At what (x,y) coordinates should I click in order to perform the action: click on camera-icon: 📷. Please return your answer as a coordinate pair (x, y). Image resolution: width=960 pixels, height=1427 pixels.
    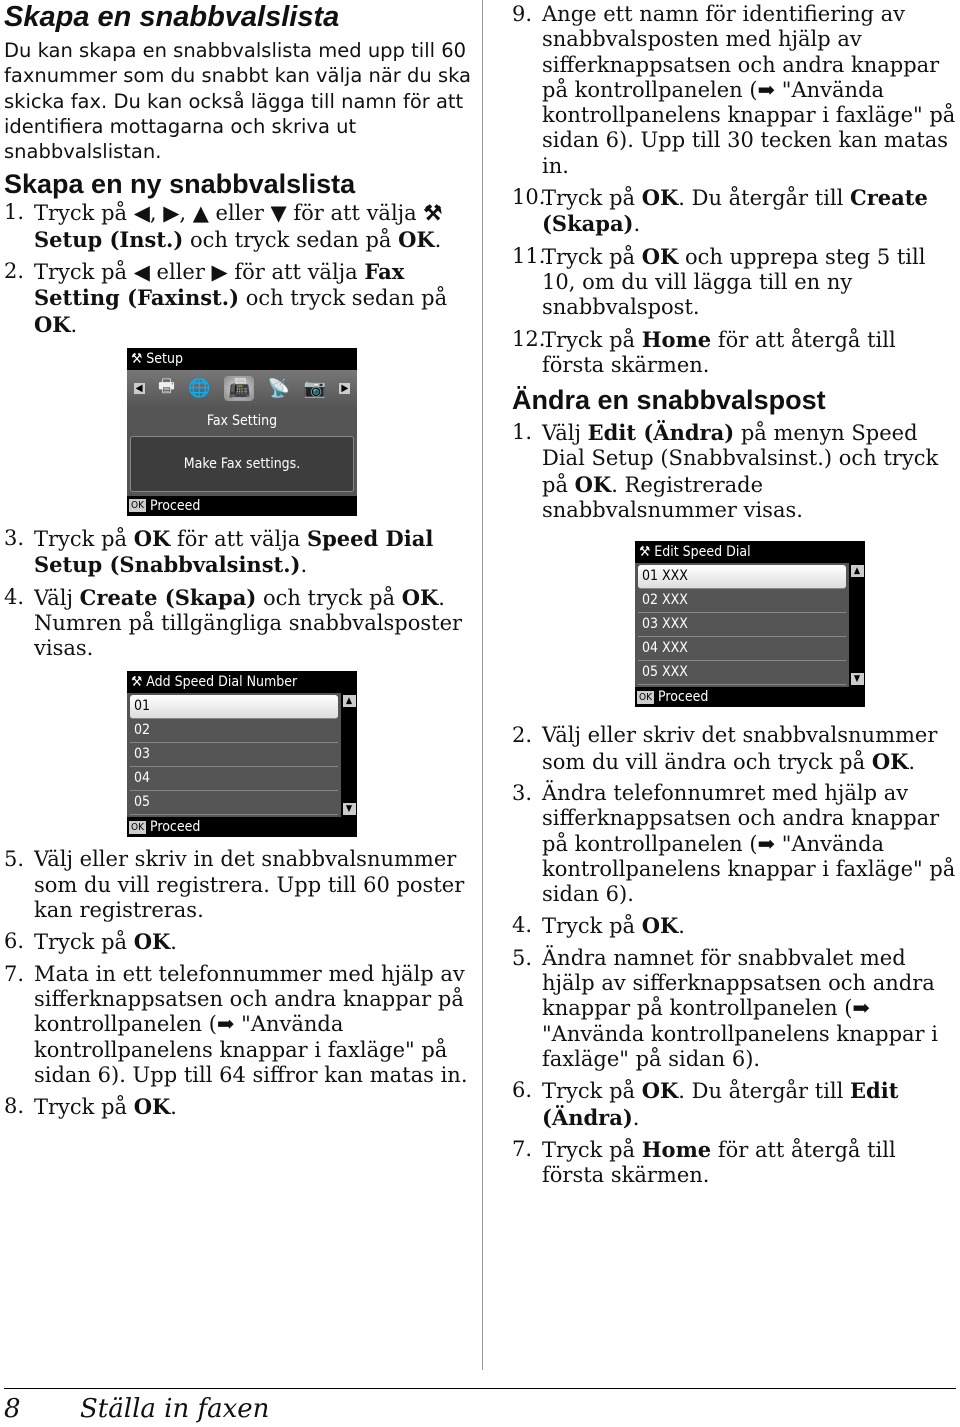
    Looking at the image, I should click on (314, 389).